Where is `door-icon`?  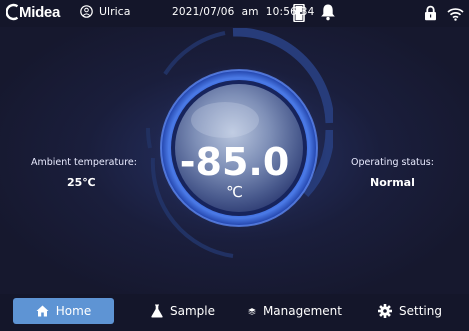 door-icon is located at coordinates (300, 14).